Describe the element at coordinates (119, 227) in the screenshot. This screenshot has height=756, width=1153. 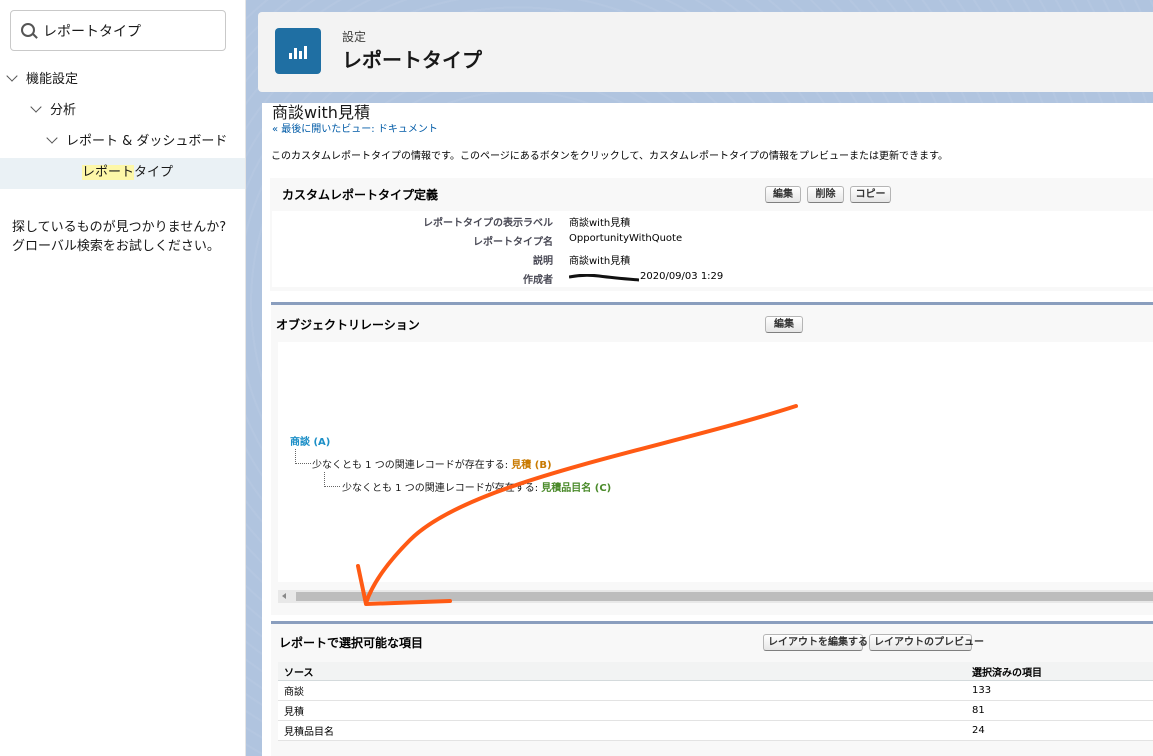
I see `not-found-line1: 探しているものが見つかりませんか?` at that location.